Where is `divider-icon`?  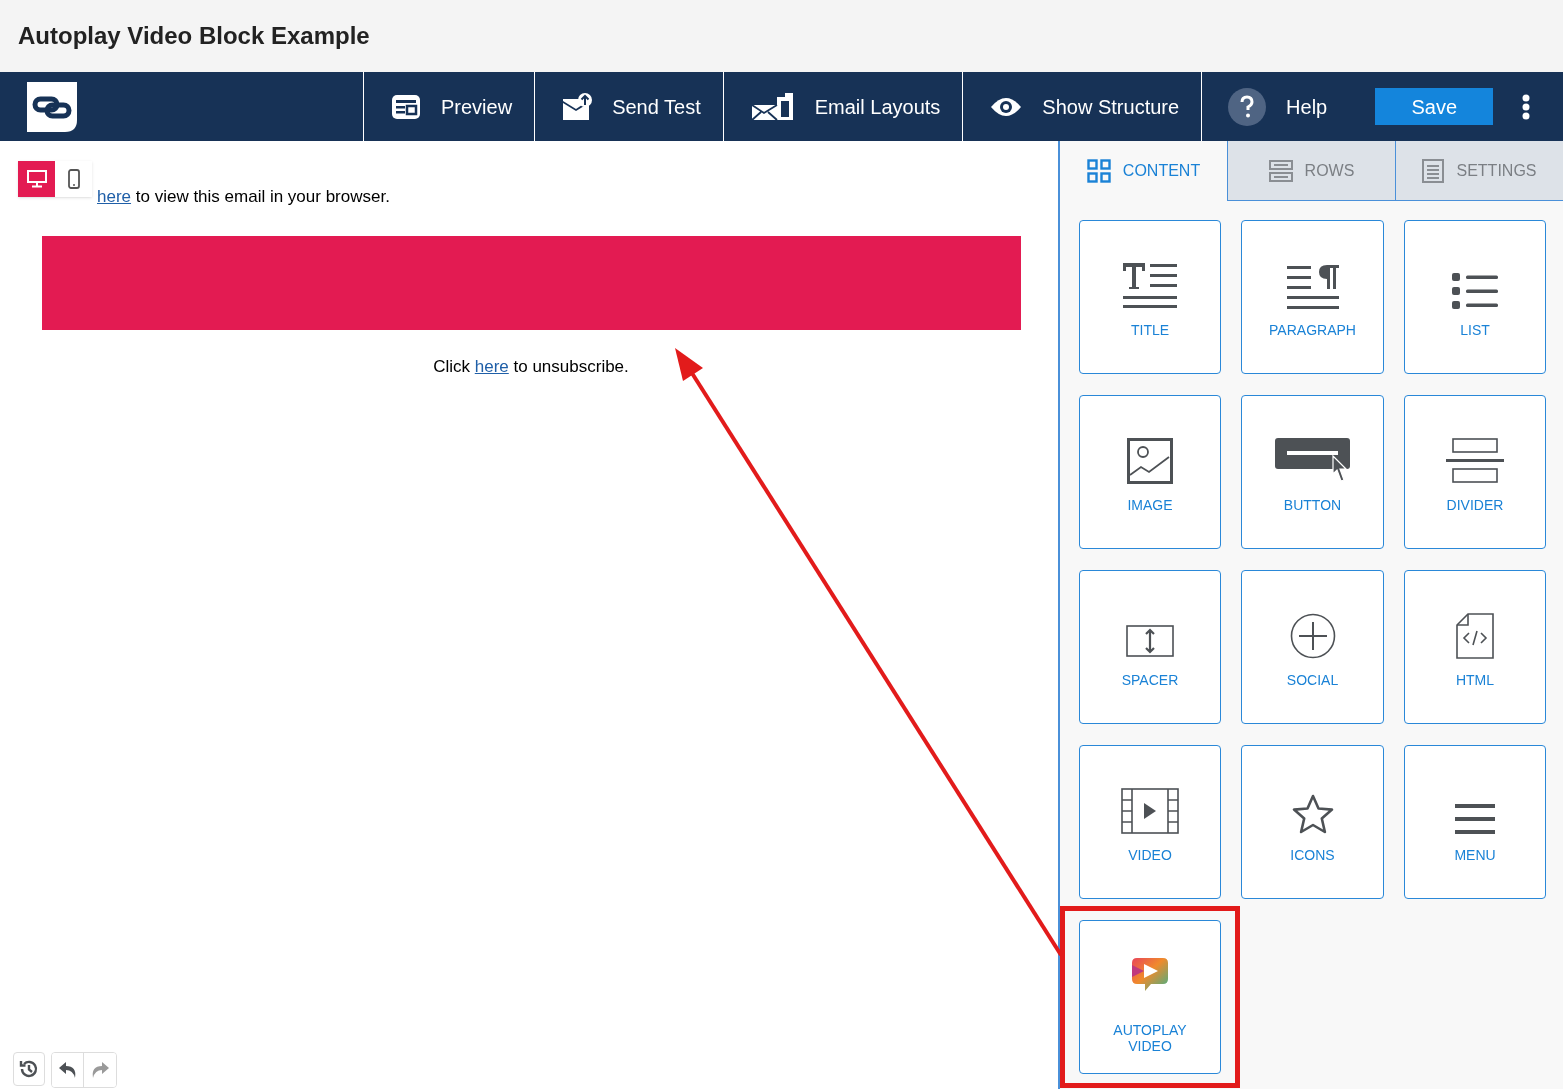 divider-icon is located at coordinates (1475, 461).